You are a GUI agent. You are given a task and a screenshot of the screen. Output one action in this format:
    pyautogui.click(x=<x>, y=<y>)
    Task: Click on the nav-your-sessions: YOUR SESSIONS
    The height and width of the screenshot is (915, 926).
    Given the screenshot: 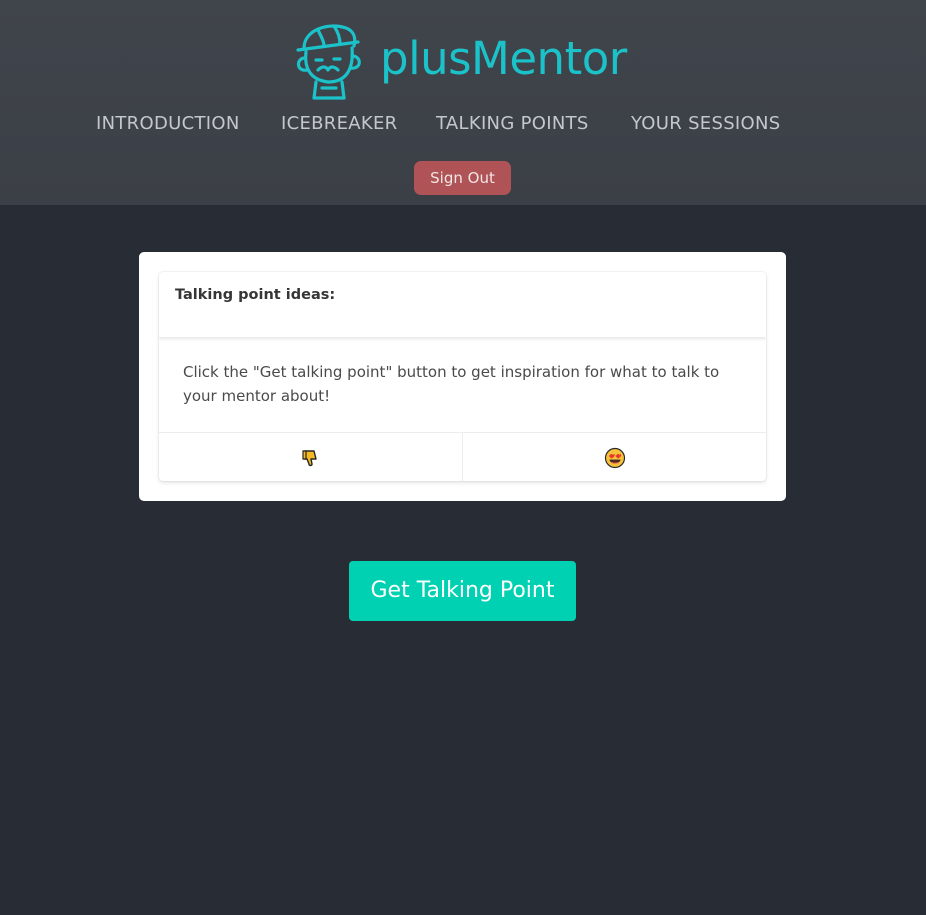 What is the action you would take?
    pyautogui.click(x=706, y=123)
    